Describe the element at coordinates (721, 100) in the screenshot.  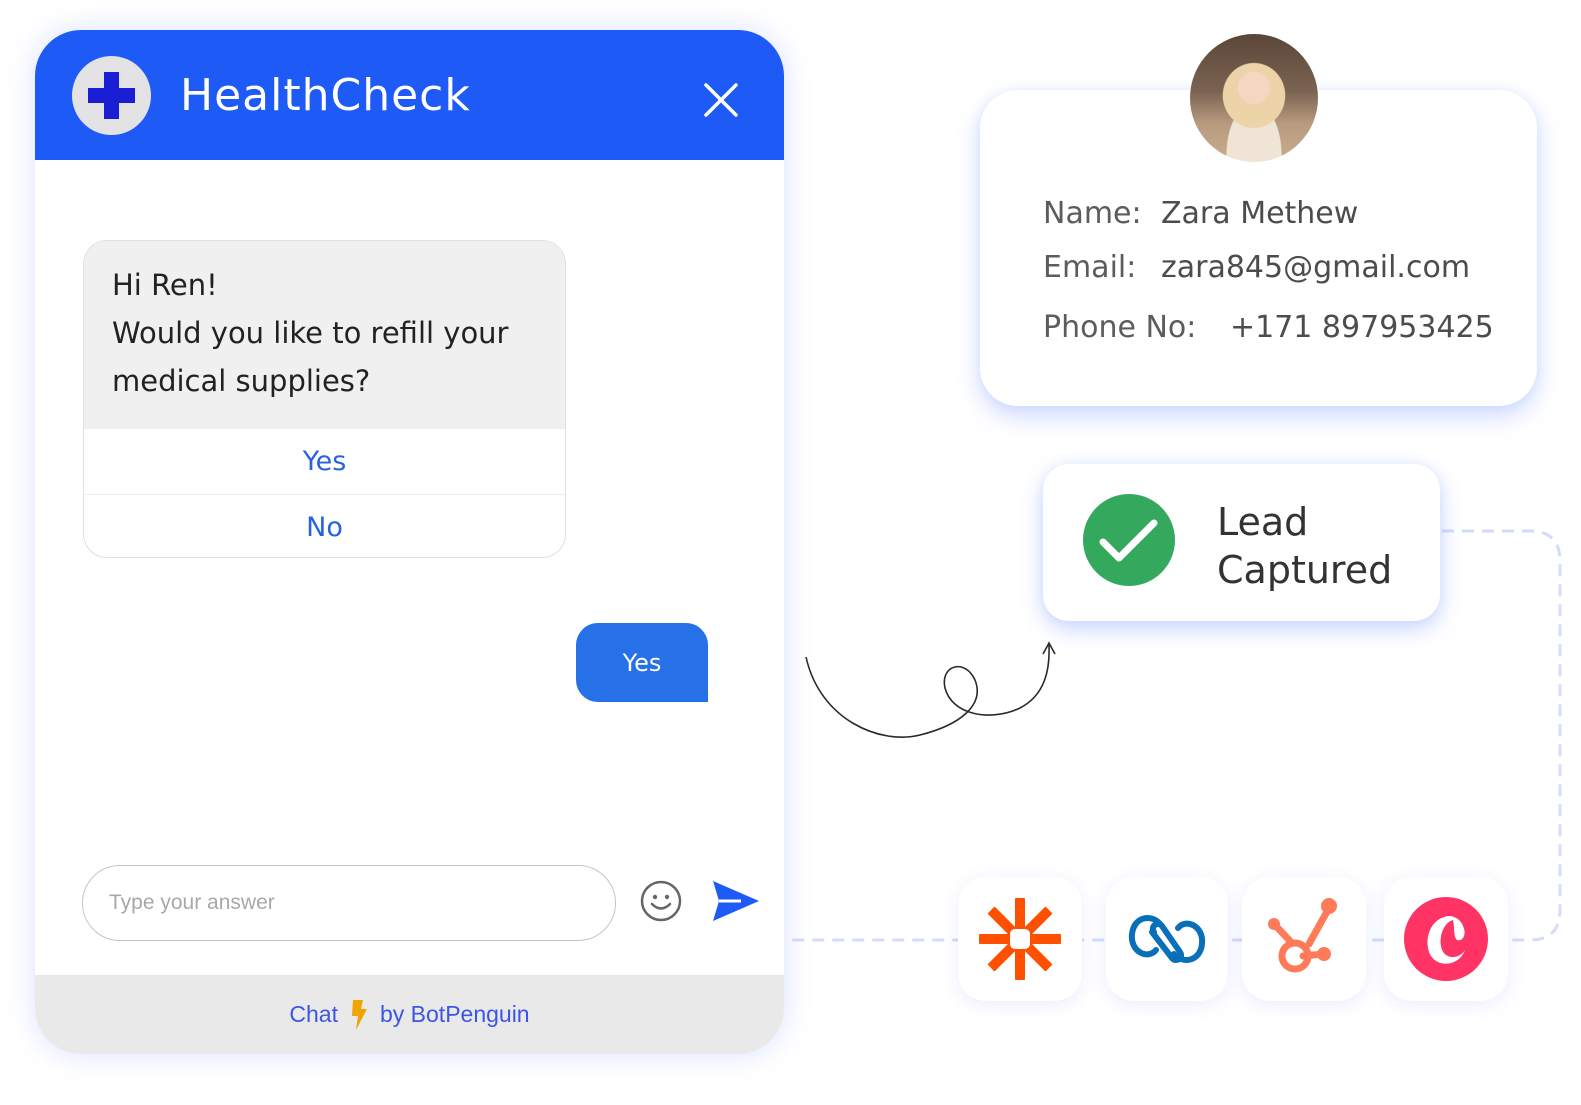
I see `close-icon` at that location.